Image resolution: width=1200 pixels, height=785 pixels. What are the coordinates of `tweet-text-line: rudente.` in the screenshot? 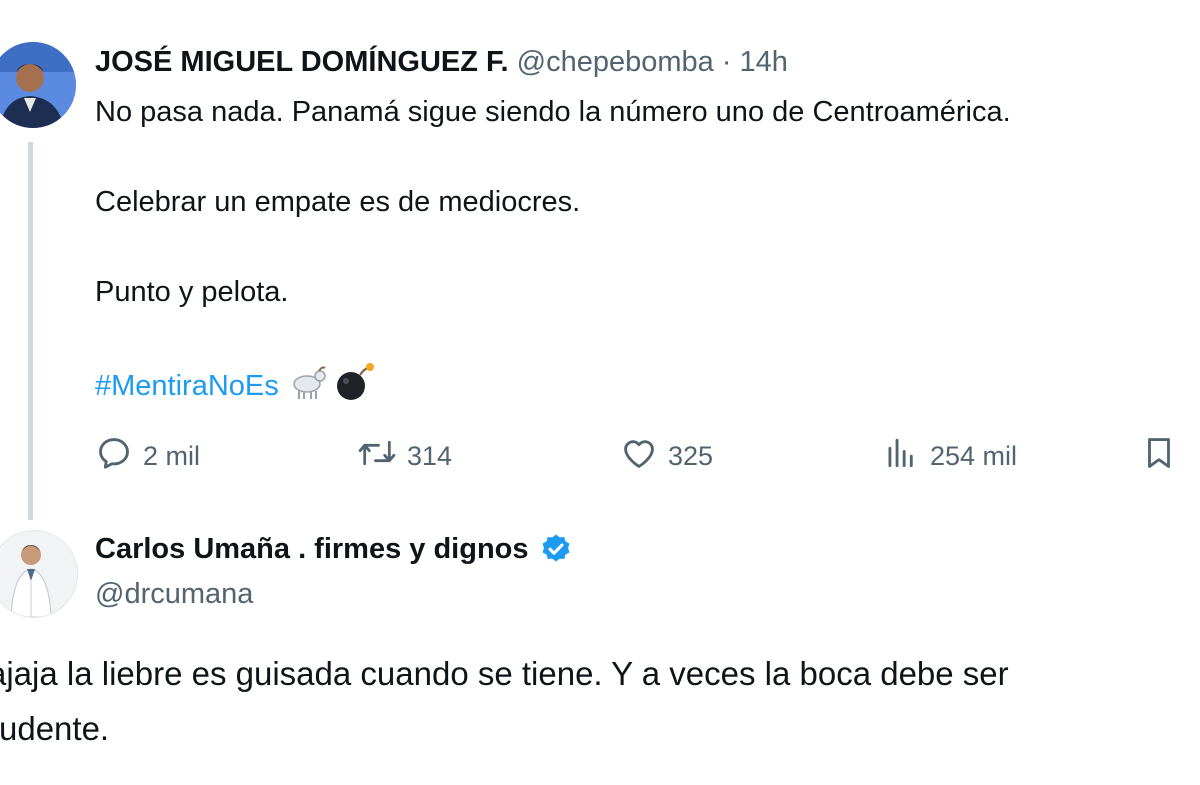 It's located at (55, 728).